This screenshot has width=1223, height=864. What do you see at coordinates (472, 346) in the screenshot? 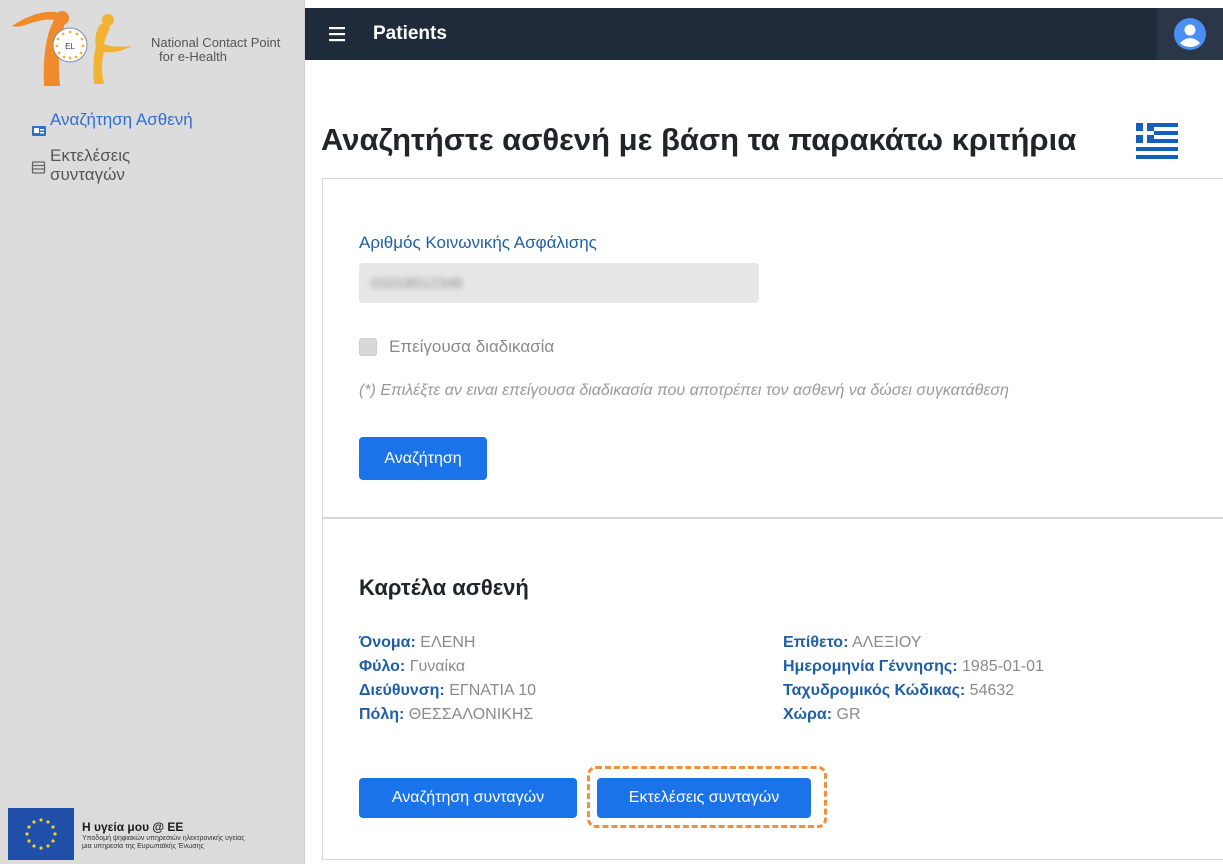
I see `emergency-label: Επείγουσα διαδικασία` at bounding box center [472, 346].